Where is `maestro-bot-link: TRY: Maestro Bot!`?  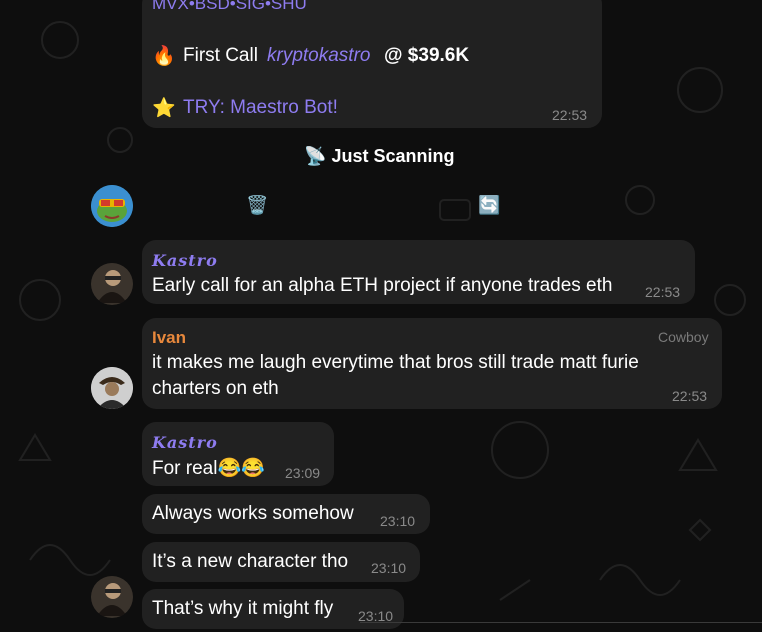 maestro-bot-link: TRY: Maestro Bot! is located at coordinates (260, 108).